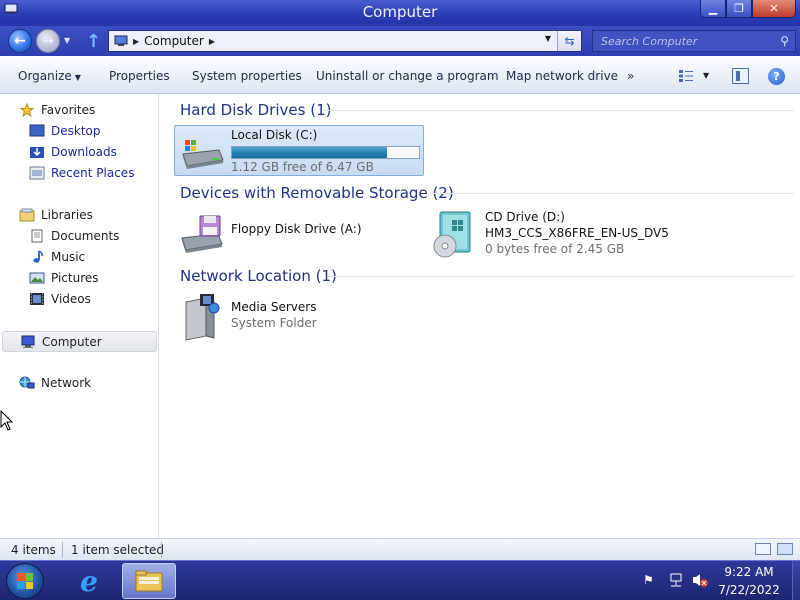 The image size is (800, 600). Describe the element at coordinates (700, 580) in the screenshot. I see `volume-muted-icon` at that location.